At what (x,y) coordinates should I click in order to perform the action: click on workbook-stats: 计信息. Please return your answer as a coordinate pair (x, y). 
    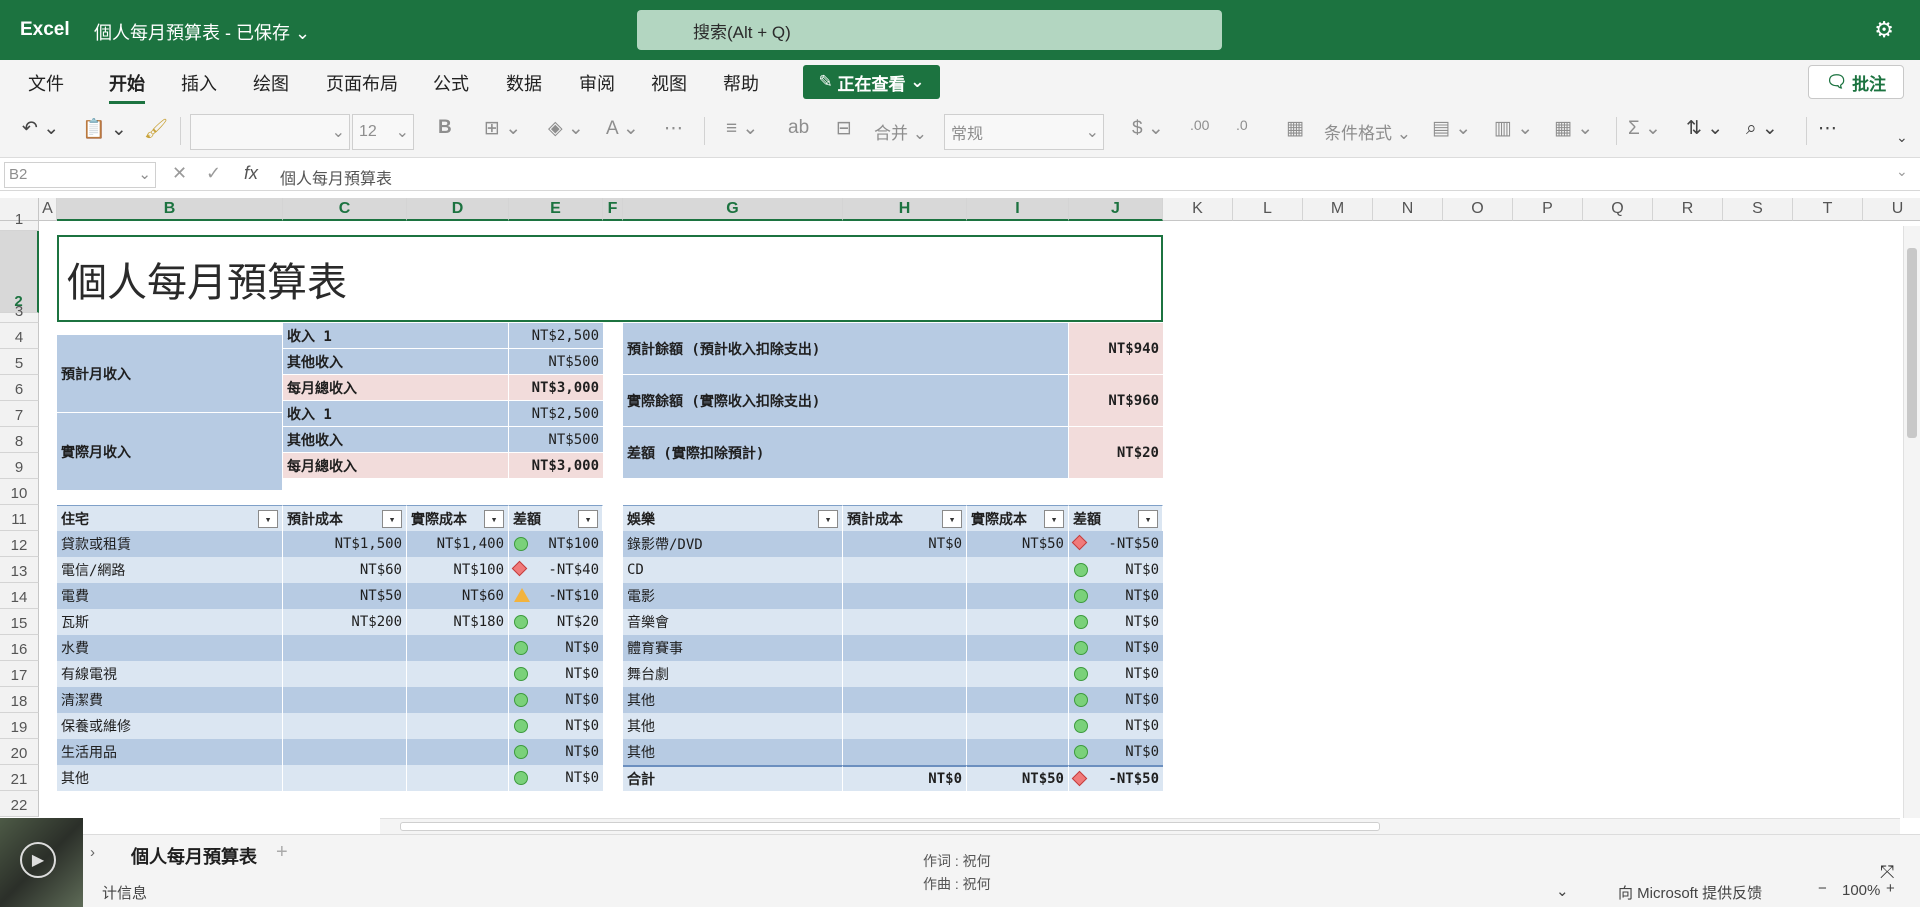
    Looking at the image, I should click on (124, 892).